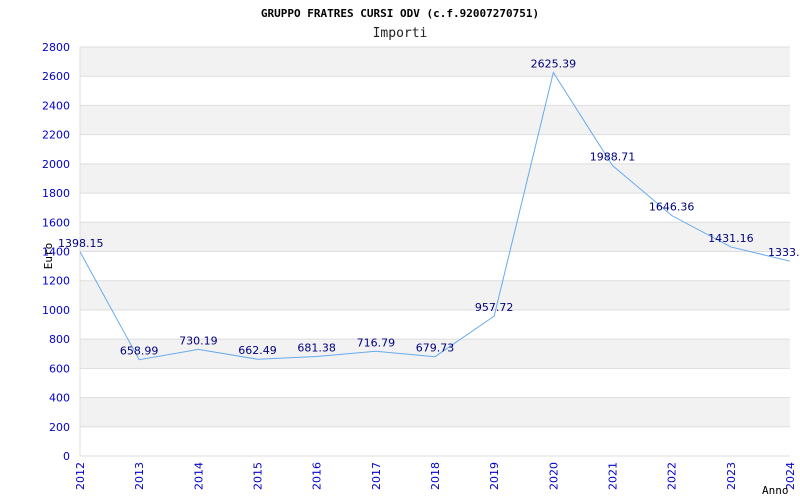  What do you see at coordinates (494, 307) in the screenshot?
I see `data-label: 957.72` at bounding box center [494, 307].